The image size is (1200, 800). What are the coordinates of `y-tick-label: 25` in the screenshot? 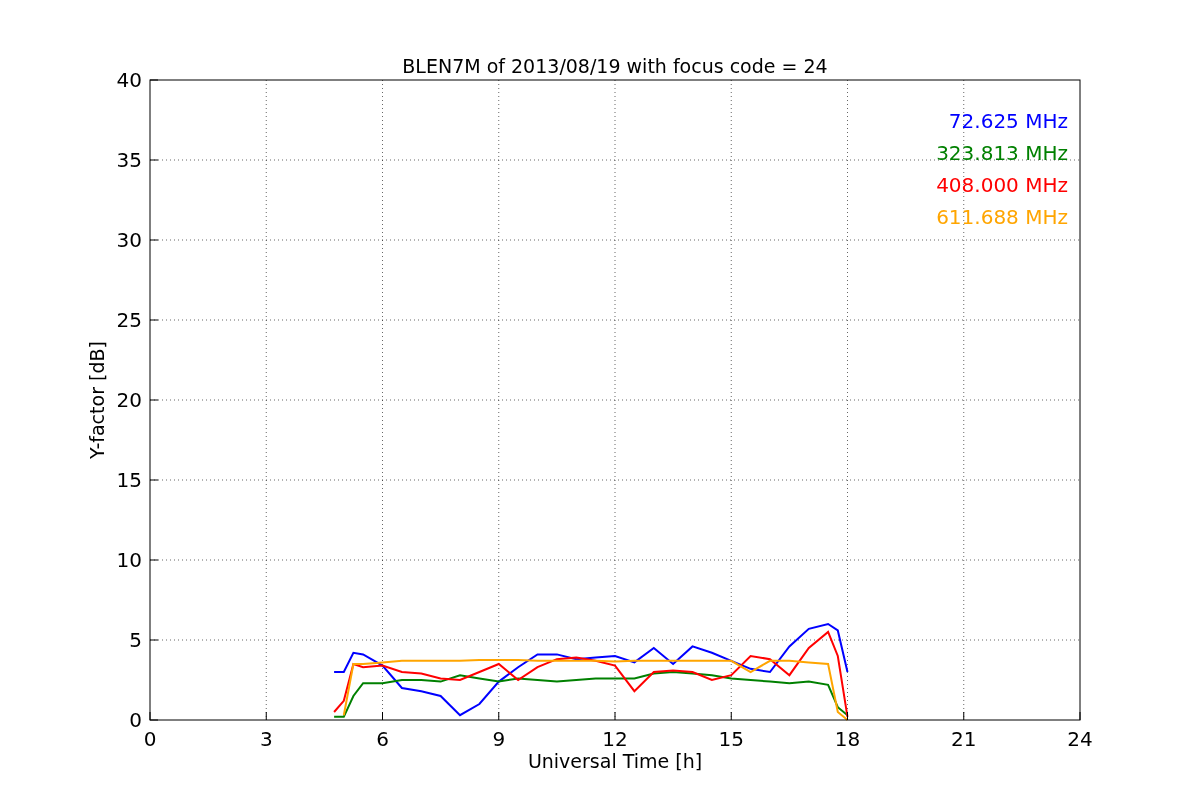 It's located at (129, 320).